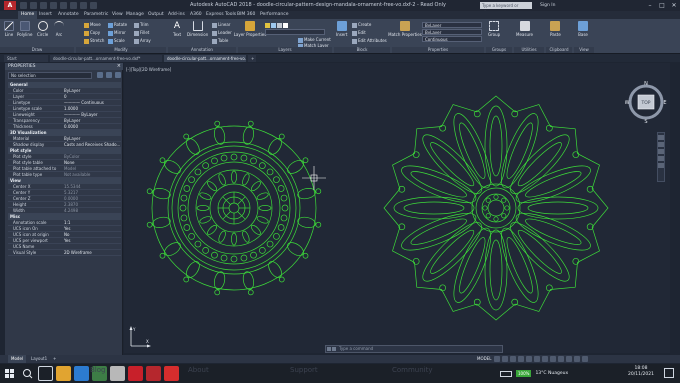  Describe the element at coordinates (121, 50) in the screenshot. I see `modify-panel-label: Modify` at that location.